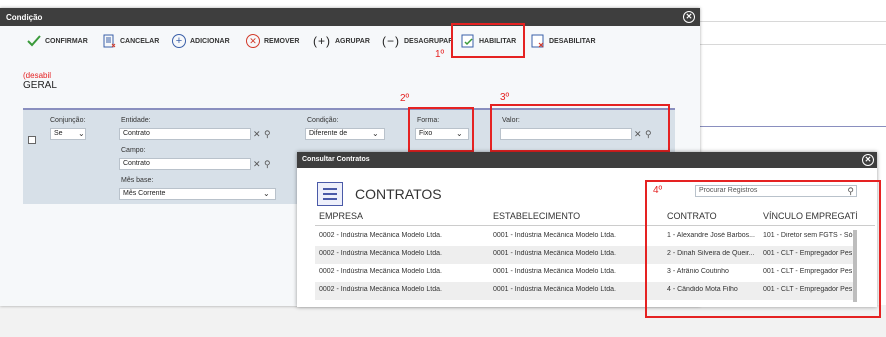 The height and width of the screenshot is (337, 886). Describe the element at coordinates (282, 41) in the screenshot. I see `remove-label: REMOVER` at that location.